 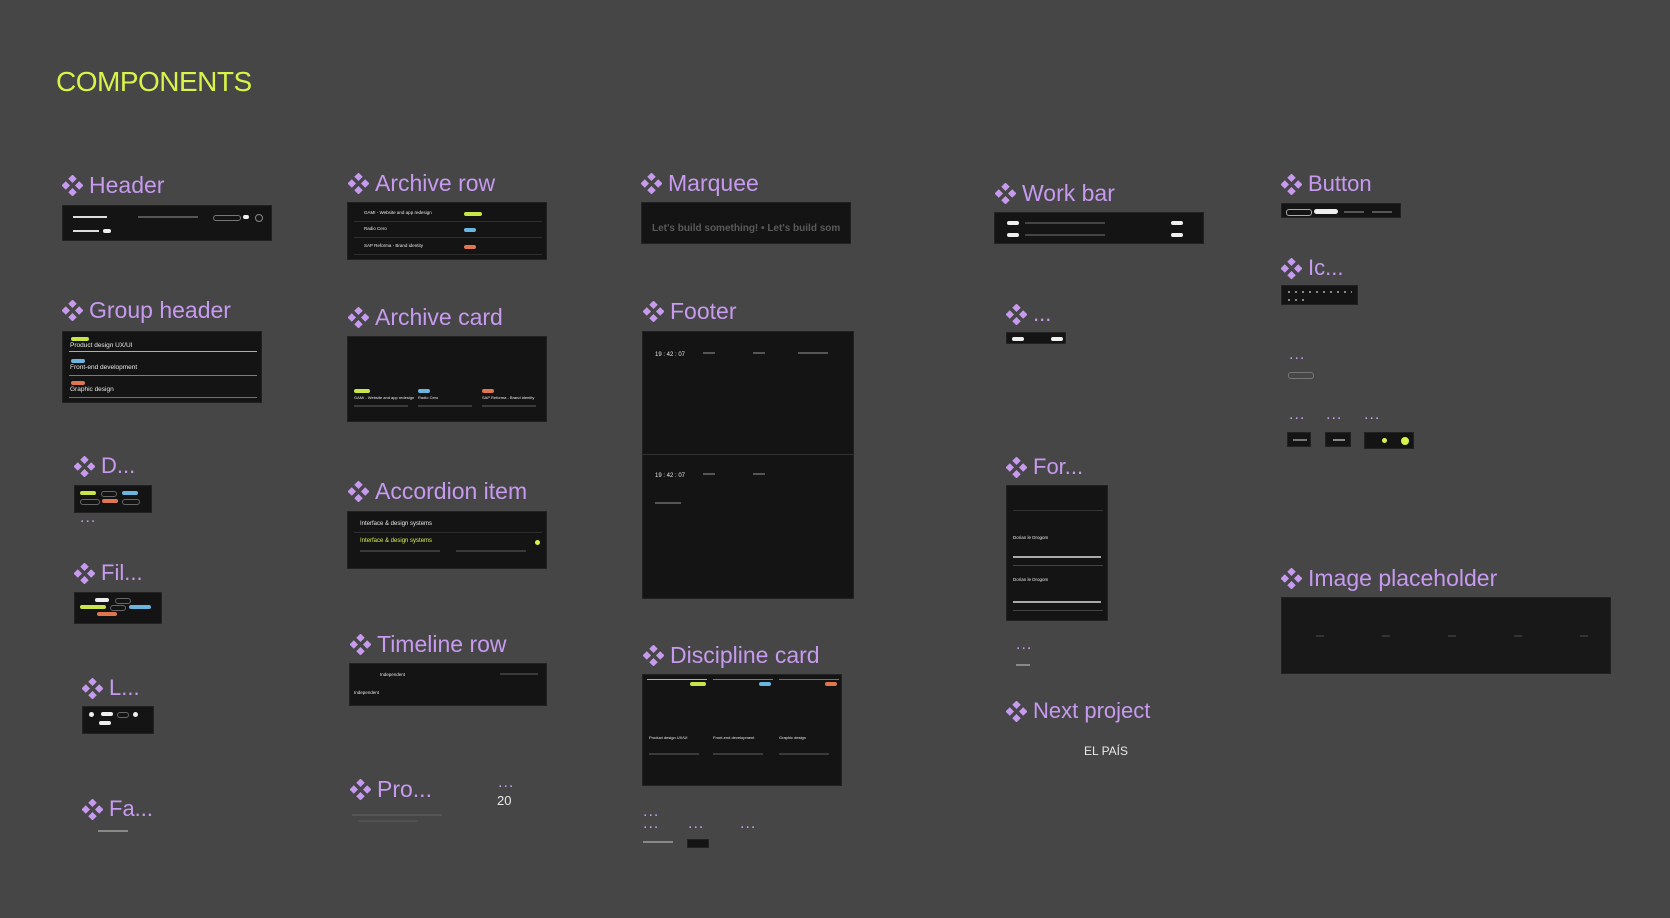 What do you see at coordinates (113, 831) in the screenshot?
I see `fa-preview` at bounding box center [113, 831].